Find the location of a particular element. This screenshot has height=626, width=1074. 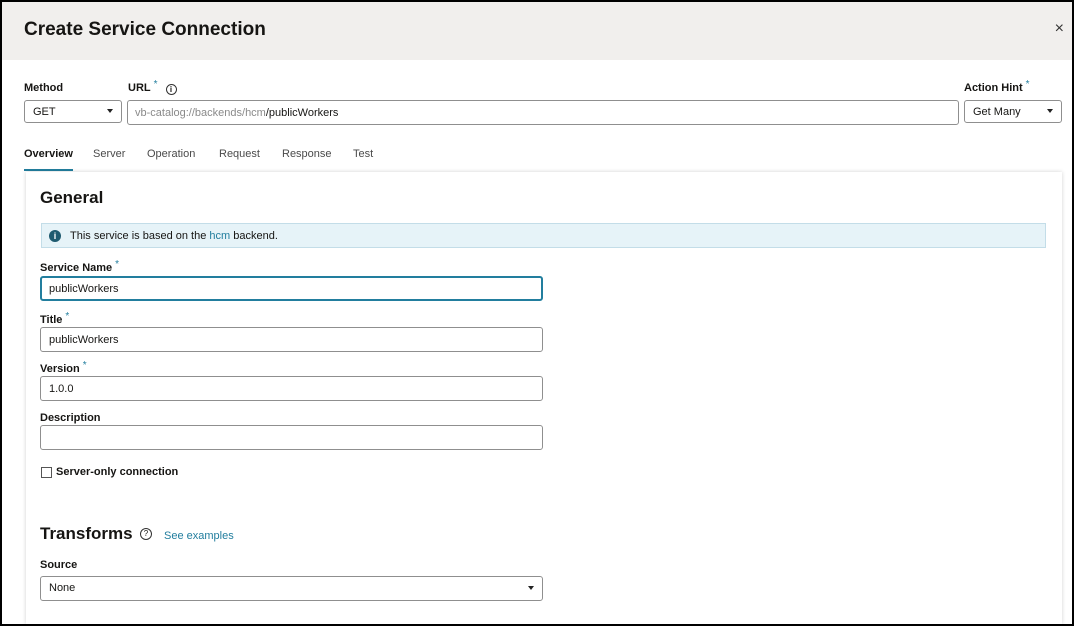

action-hint-label: Action Hint * is located at coordinates (997, 86).